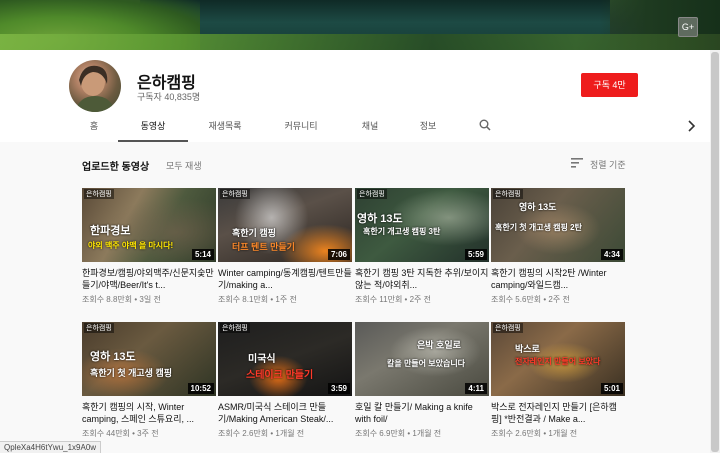  What do you see at coordinates (200, 388) in the screenshot?
I see `video-duration: 10:52` at bounding box center [200, 388].